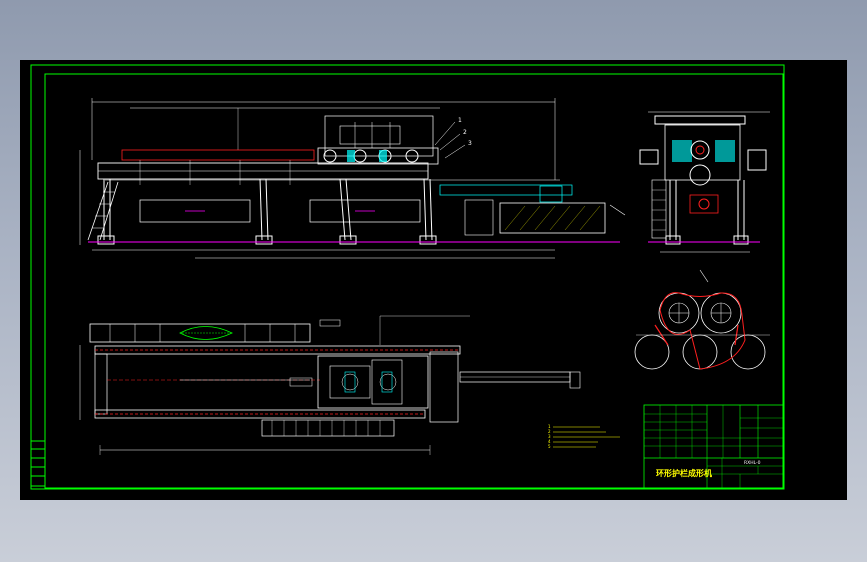  Describe the element at coordinates (460, 120) in the screenshot. I see `callout-1: 1` at that location.